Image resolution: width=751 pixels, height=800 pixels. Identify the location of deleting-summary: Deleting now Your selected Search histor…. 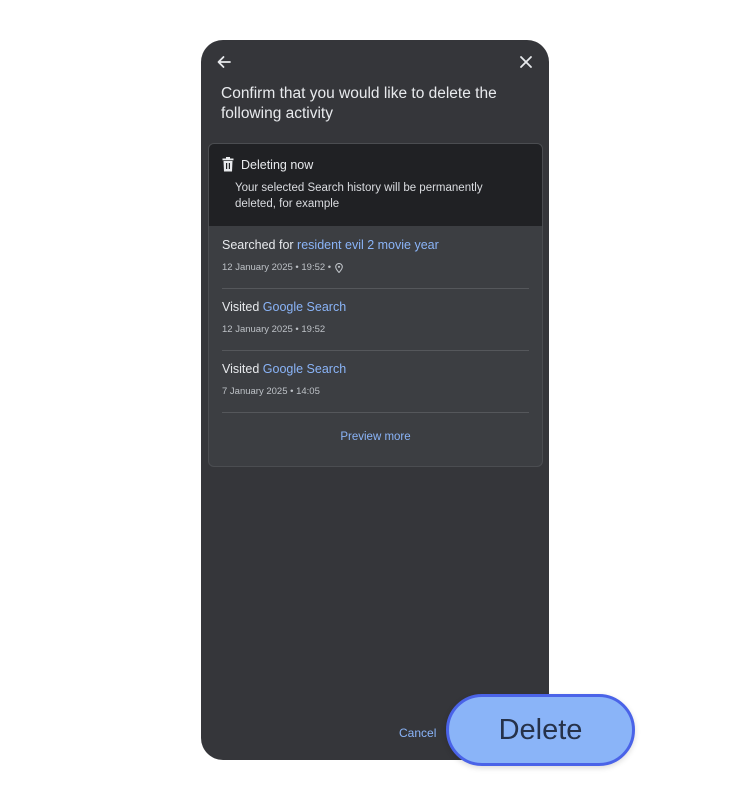
(375, 185).